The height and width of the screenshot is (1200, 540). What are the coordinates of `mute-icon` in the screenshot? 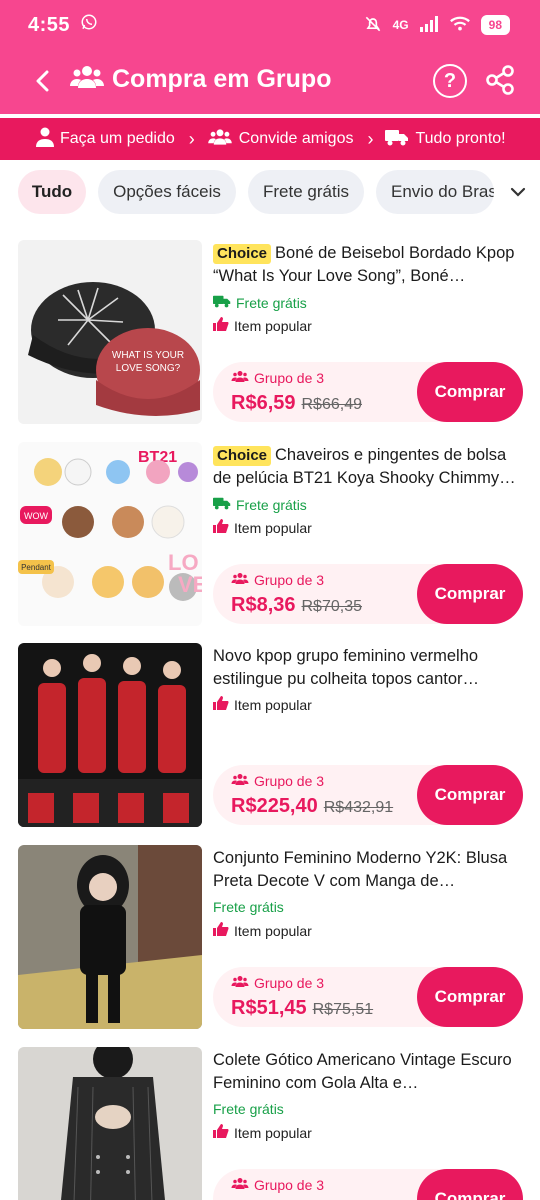 It's located at (373, 25).